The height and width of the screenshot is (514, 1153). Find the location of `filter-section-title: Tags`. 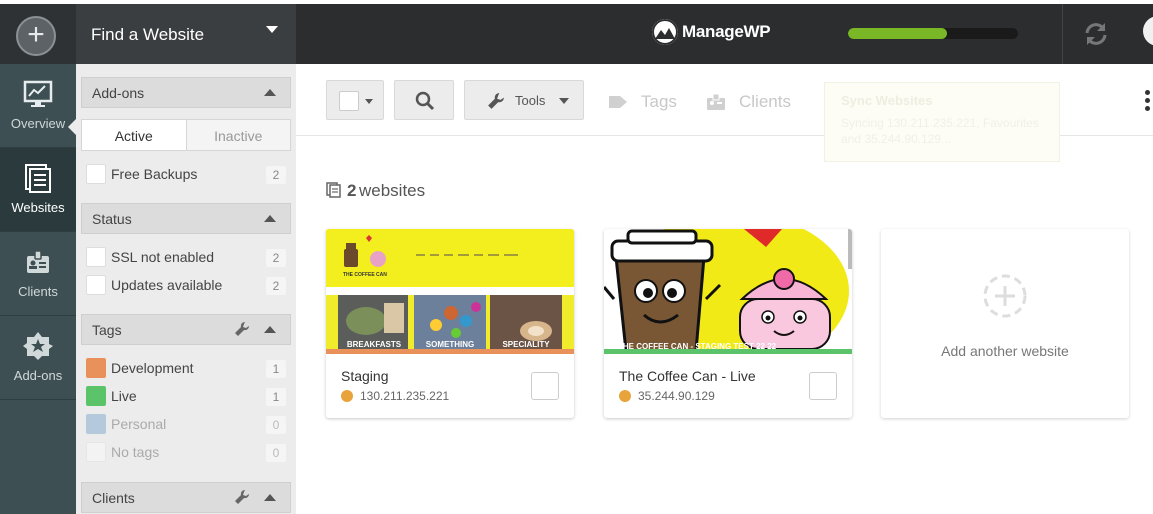

filter-section-title: Tags is located at coordinates (107, 330).